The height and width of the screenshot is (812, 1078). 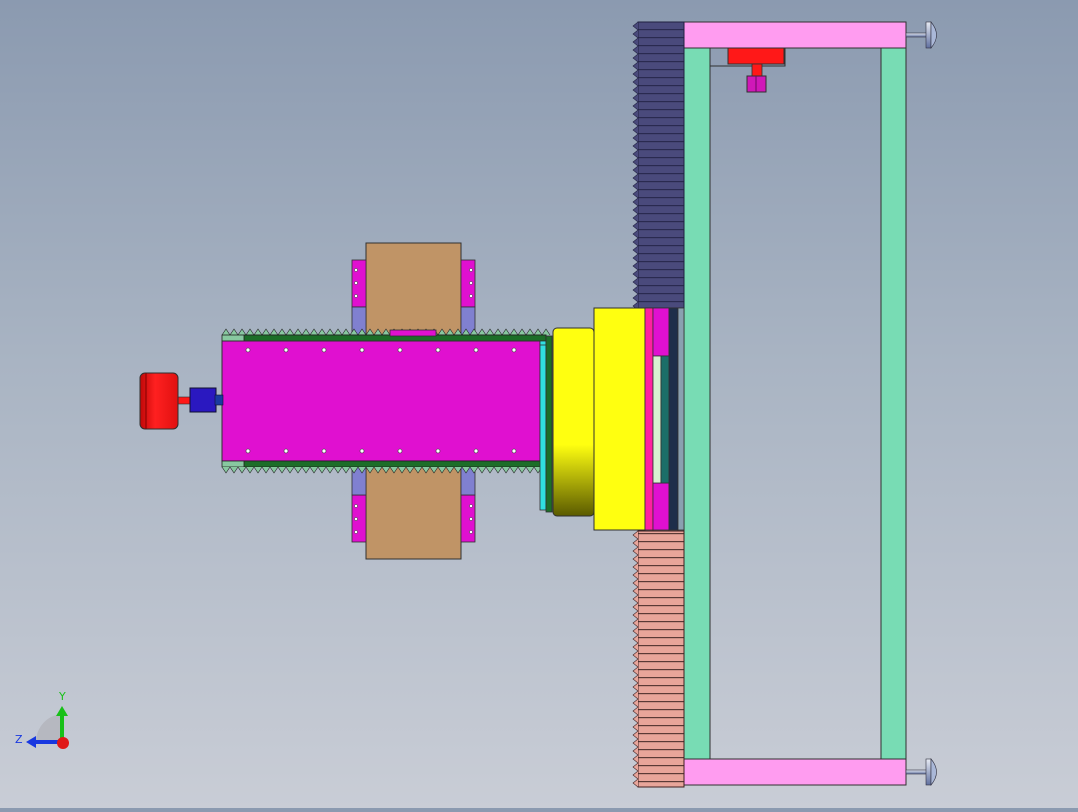 What do you see at coordinates (181, 401) in the screenshot?
I see `arm-drive-motor` at bounding box center [181, 401].